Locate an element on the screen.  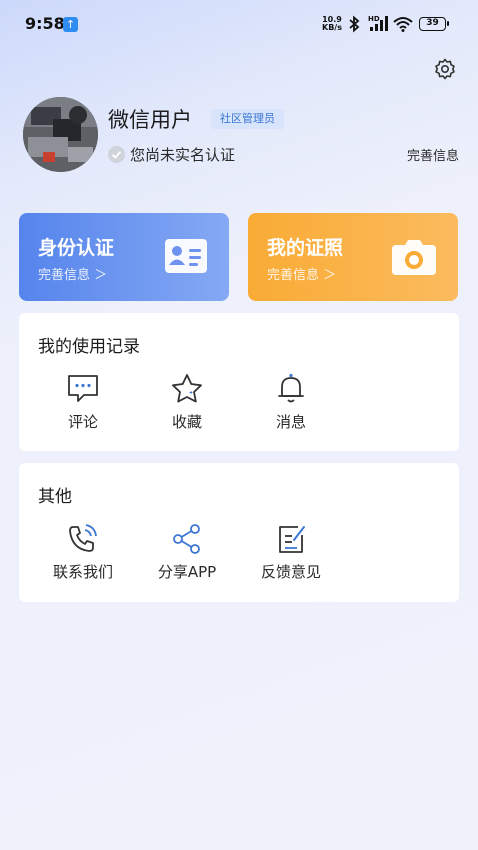
license-card-title: 我的证照 is located at coordinates (305, 248).